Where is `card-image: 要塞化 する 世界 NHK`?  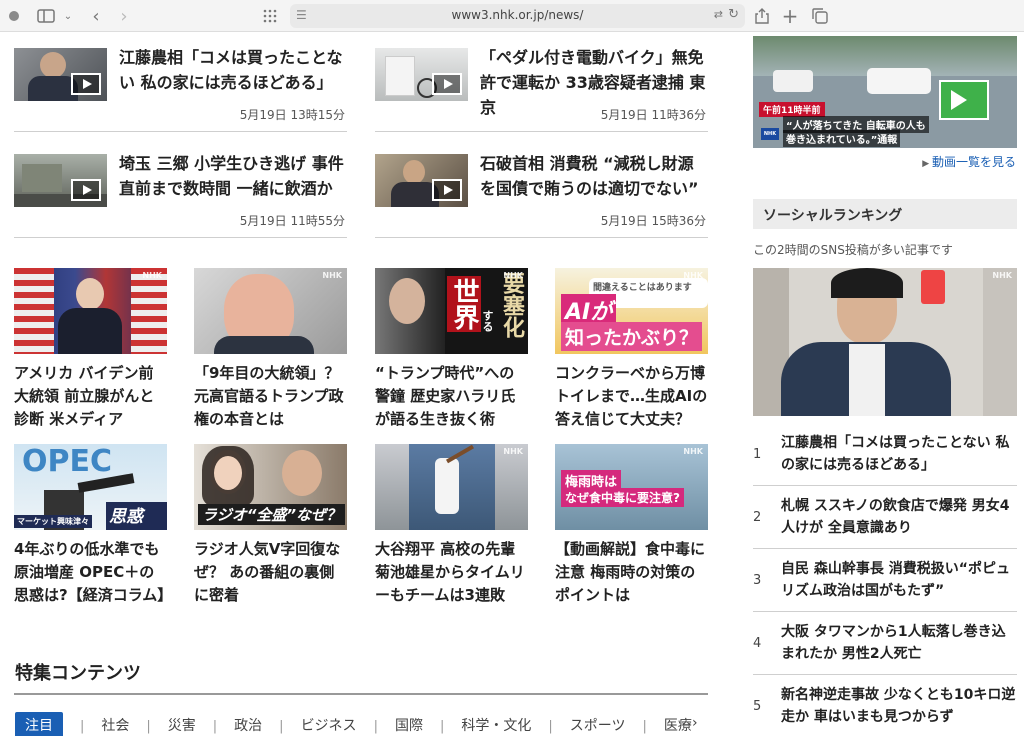 card-image: 要塞化 する 世界 NHK is located at coordinates (451, 311).